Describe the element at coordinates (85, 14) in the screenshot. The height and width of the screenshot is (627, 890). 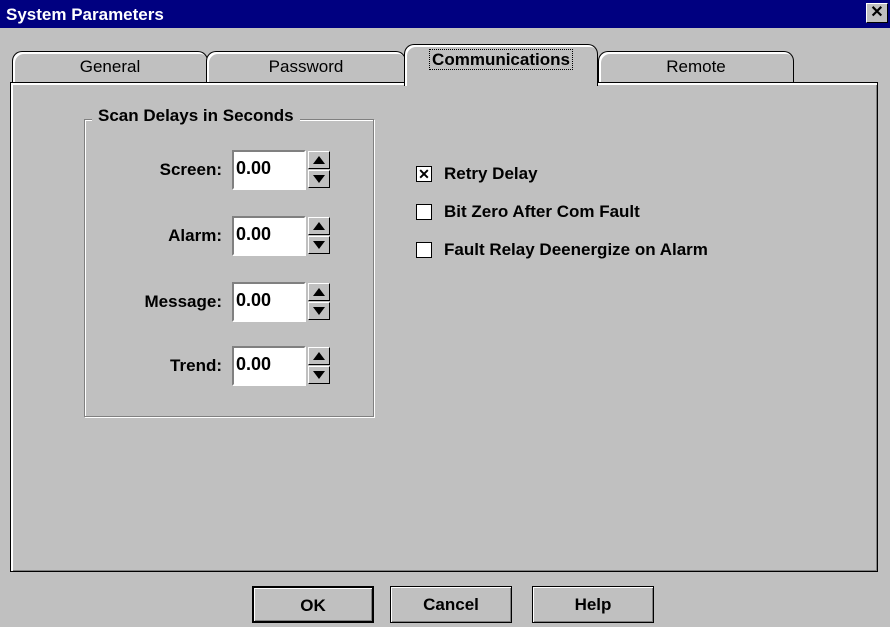
I see `window-title: System Parameters` at that location.